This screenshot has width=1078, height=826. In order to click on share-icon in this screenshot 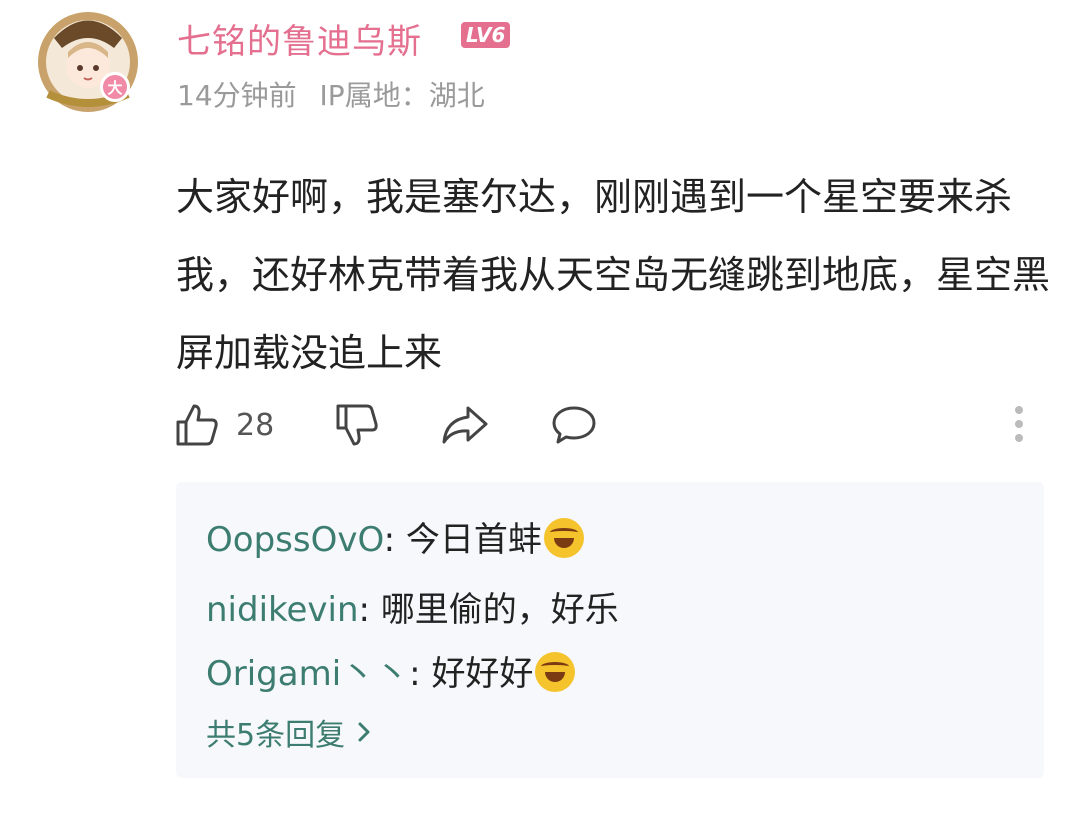, I will do `click(465, 425)`.